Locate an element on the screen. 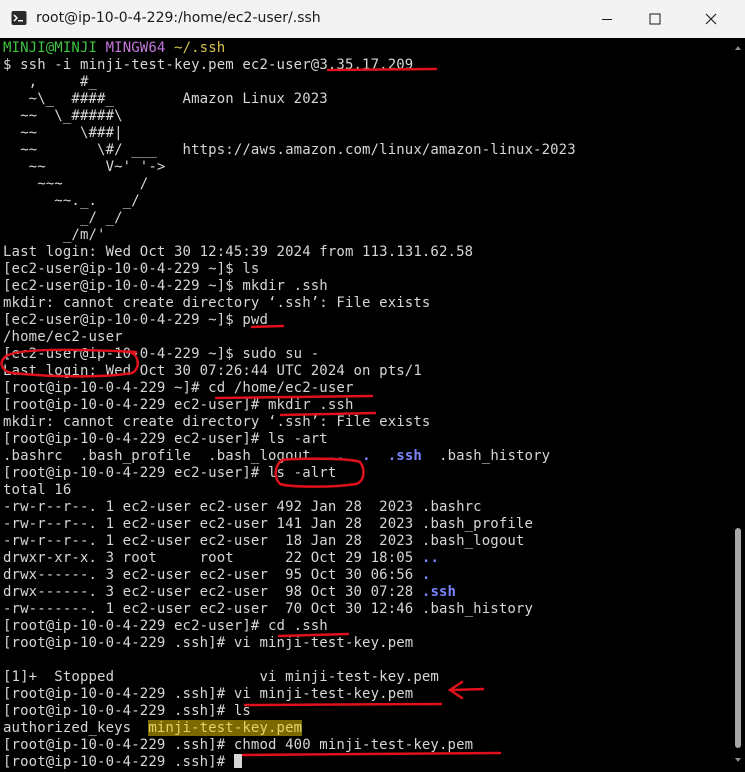 The width and height of the screenshot is (745, 772). file-names: .bashrc .bash_profile .bash_logout is located at coordinates (165, 456).